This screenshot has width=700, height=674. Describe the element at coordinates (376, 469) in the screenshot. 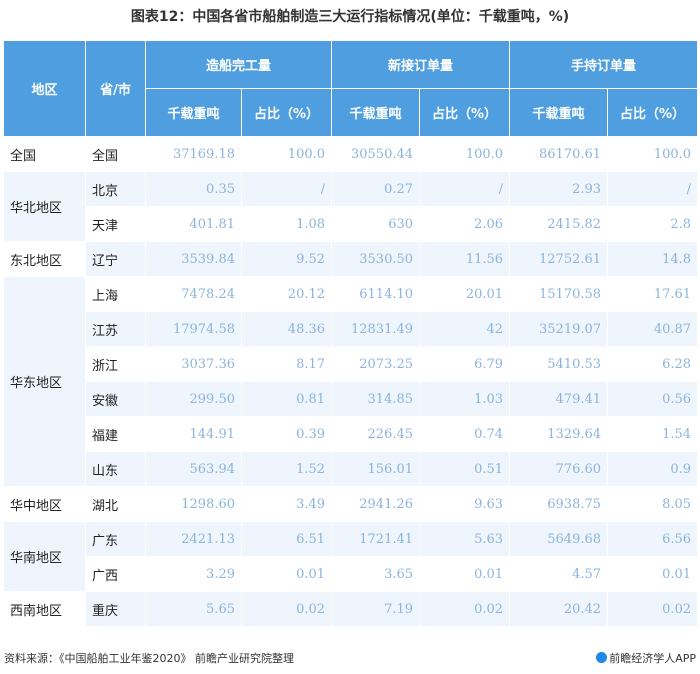

I see `value-cell: 156.01` at that location.